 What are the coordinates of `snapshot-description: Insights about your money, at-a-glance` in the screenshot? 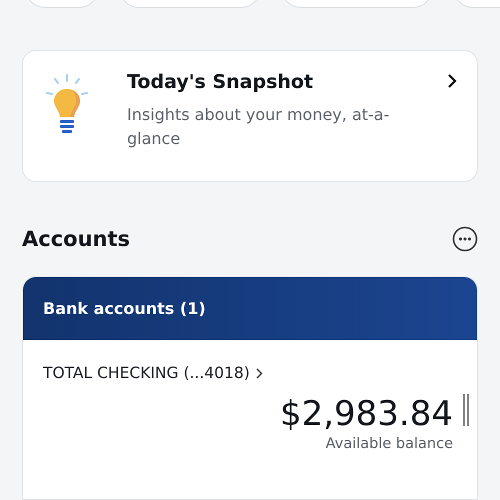 It's located at (258, 127).